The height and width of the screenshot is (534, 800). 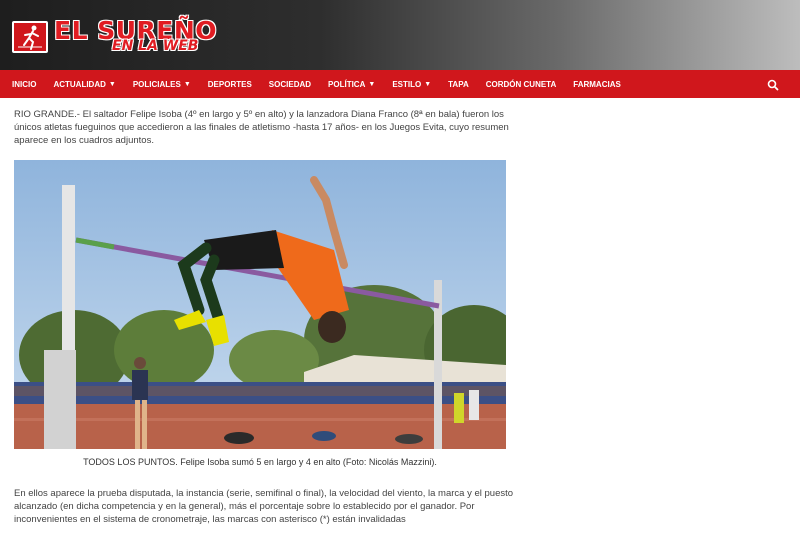 I want to click on nav-label: ESTILO, so click(x=407, y=84).